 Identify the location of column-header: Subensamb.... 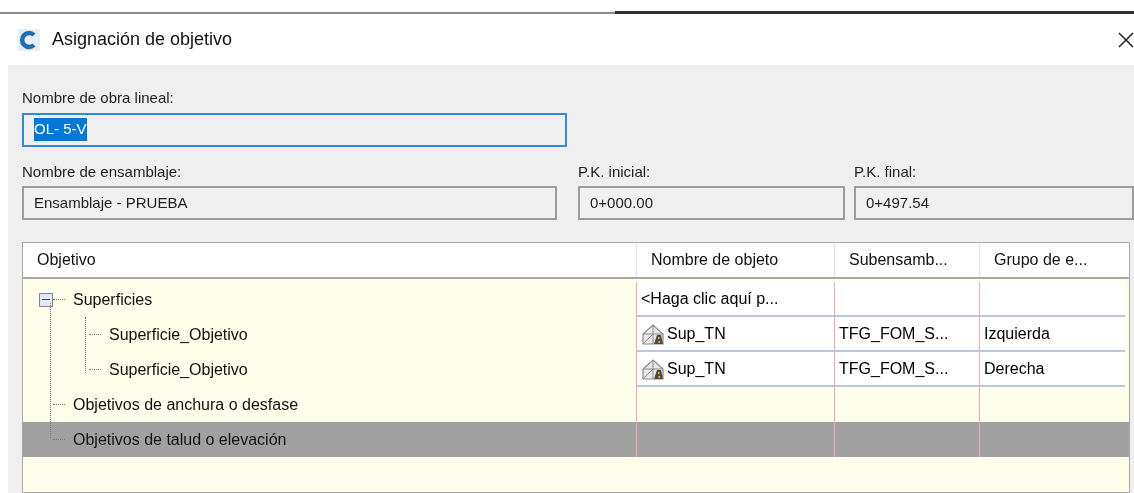
(906, 260).